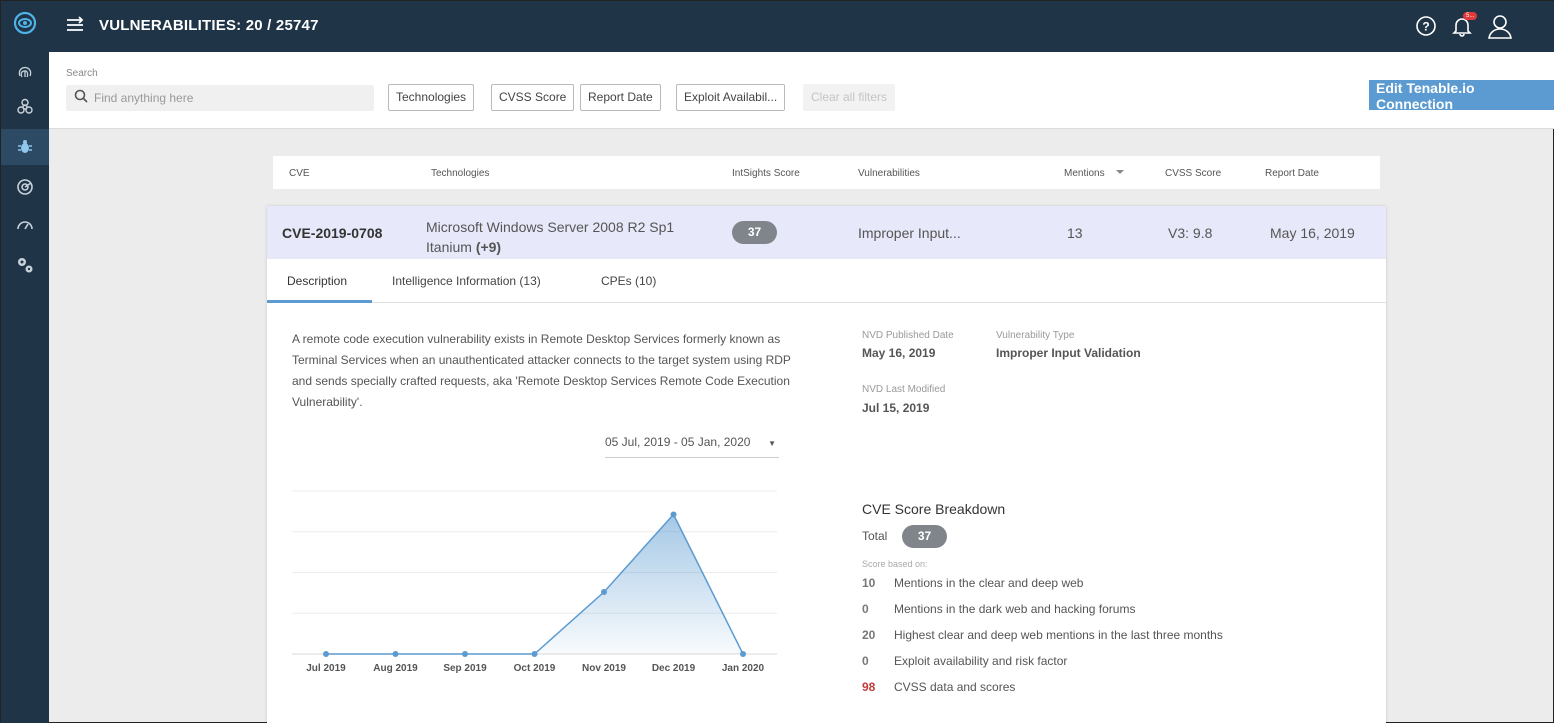 The width and height of the screenshot is (1554, 723). I want to click on tab-description: Description, so click(317, 281).